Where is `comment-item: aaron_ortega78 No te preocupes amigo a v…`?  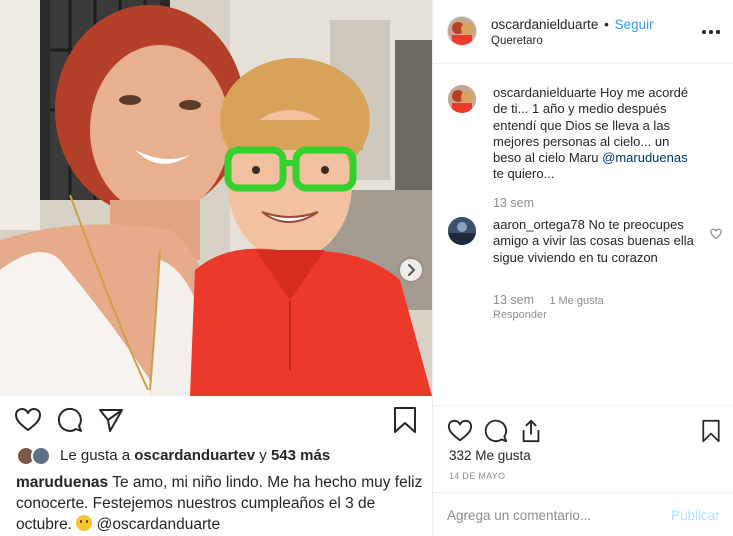 comment-item: aaron_ortega78 No te preocupes amigo a v… is located at coordinates (585, 272).